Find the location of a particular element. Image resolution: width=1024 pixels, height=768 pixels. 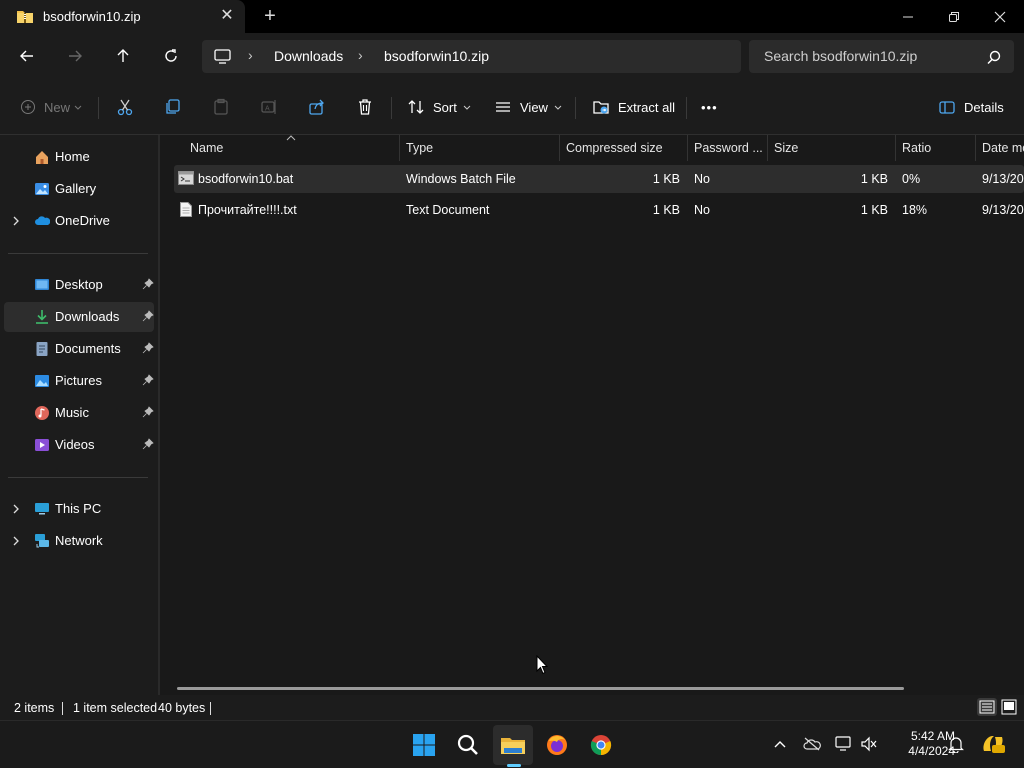

divider is located at coordinates (391, 108).